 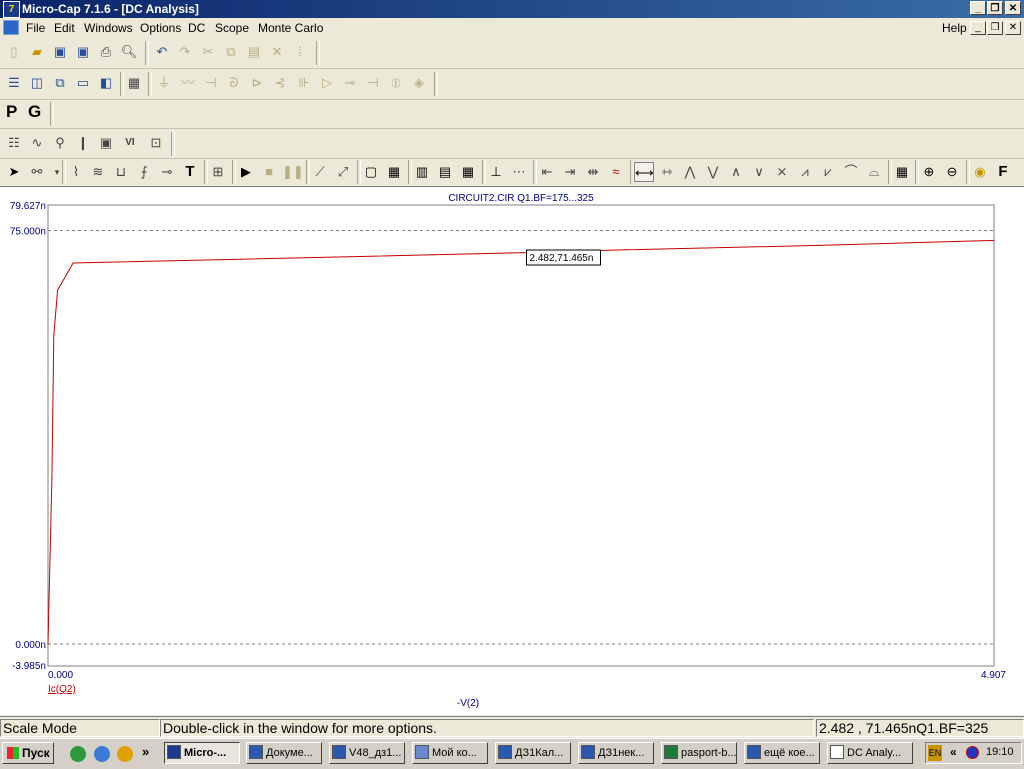 What do you see at coordinates (102, 754) in the screenshot?
I see `quicklaunch-ie-icon` at bounding box center [102, 754].